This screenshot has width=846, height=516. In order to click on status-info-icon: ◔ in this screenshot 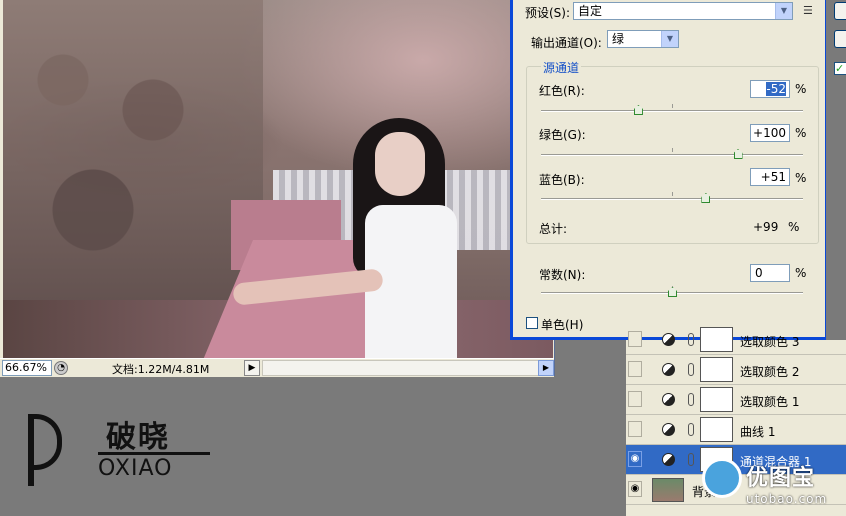, I will do `click(61, 368)`.